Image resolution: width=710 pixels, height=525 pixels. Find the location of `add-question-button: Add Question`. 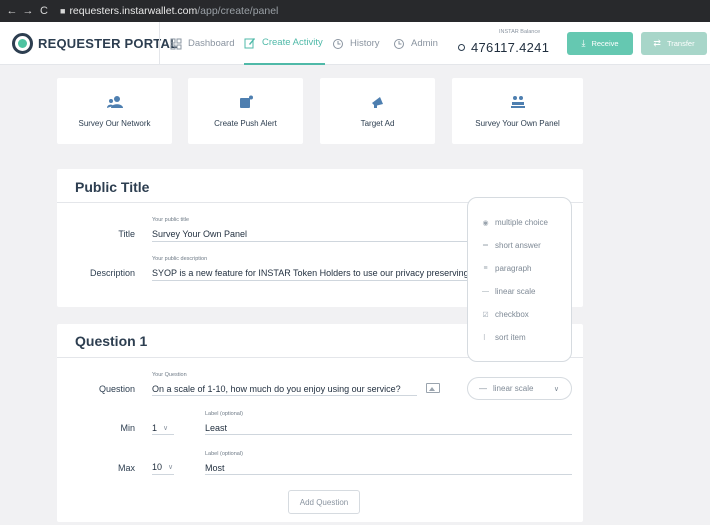

add-question-button: Add Question is located at coordinates (324, 502).